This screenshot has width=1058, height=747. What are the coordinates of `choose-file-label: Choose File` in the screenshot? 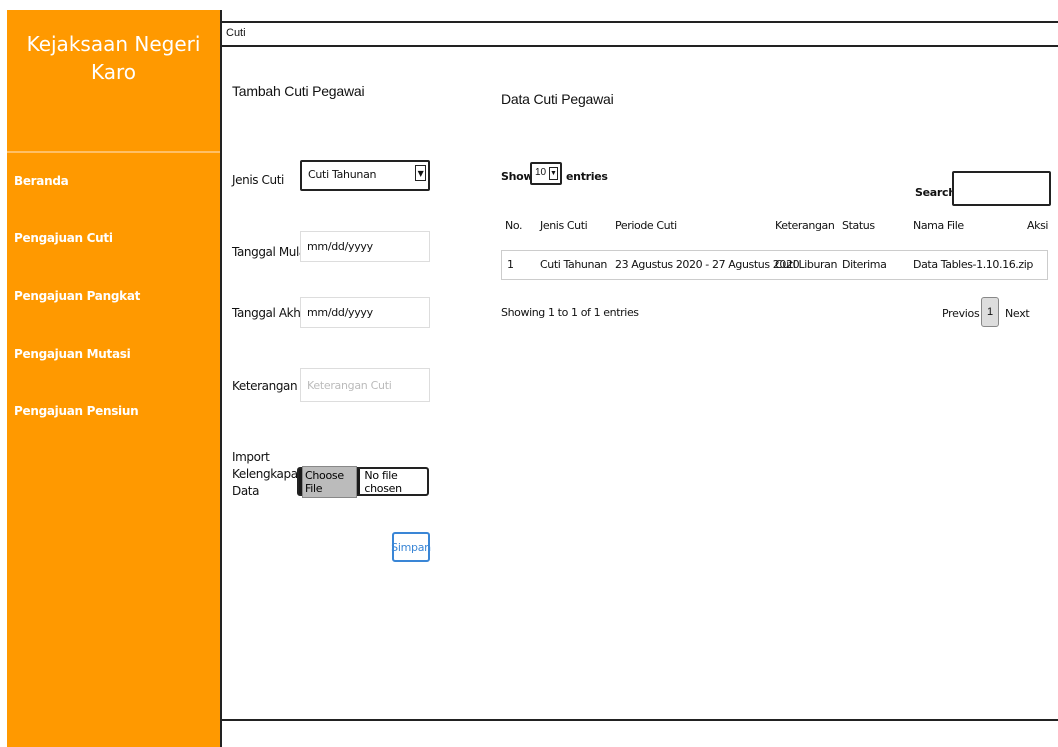 It's located at (330, 481).